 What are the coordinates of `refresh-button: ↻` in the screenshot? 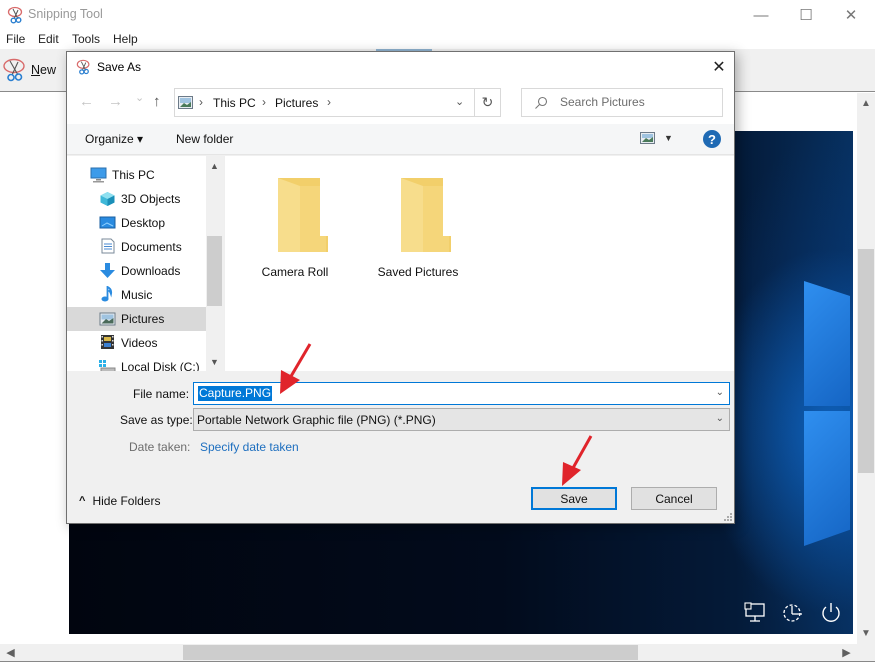 It's located at (488, 102).